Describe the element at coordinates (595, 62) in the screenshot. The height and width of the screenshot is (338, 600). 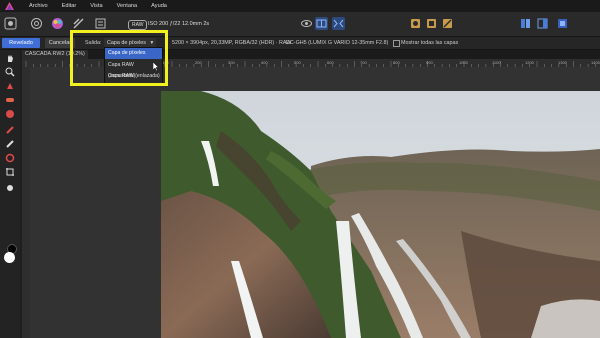
I see `ruler-label: 1400` at that location.